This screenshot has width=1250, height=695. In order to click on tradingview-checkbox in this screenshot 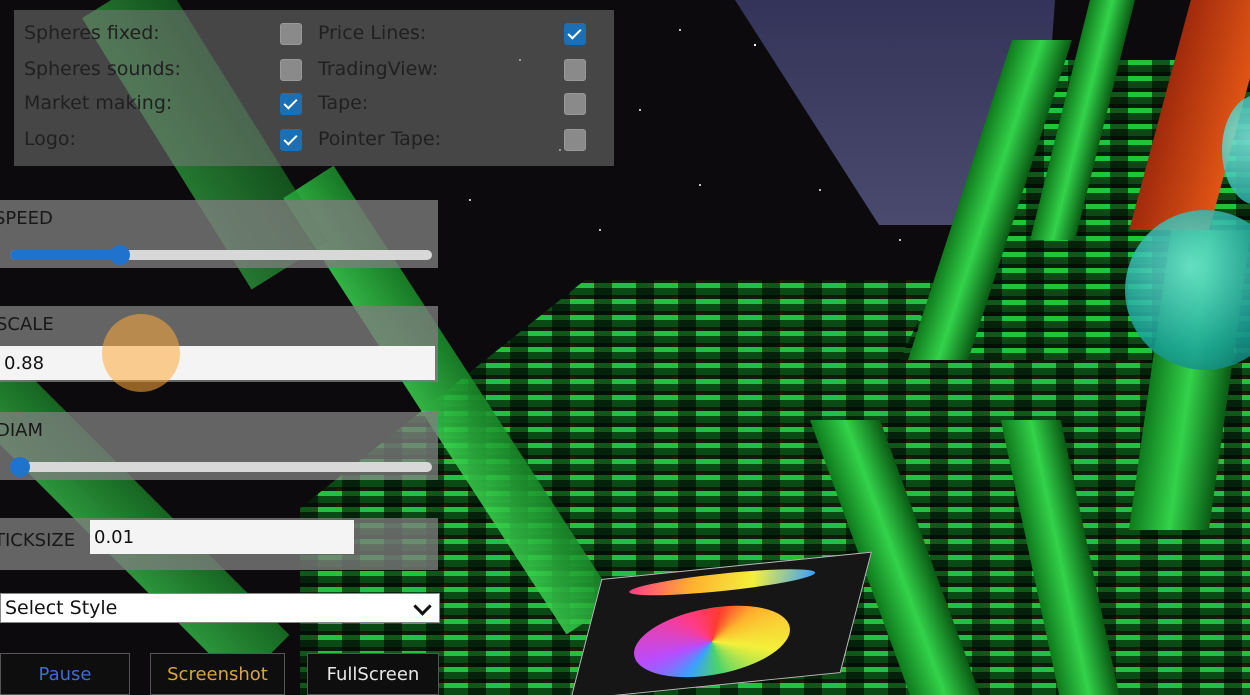, I will do `click(575, 70)`.